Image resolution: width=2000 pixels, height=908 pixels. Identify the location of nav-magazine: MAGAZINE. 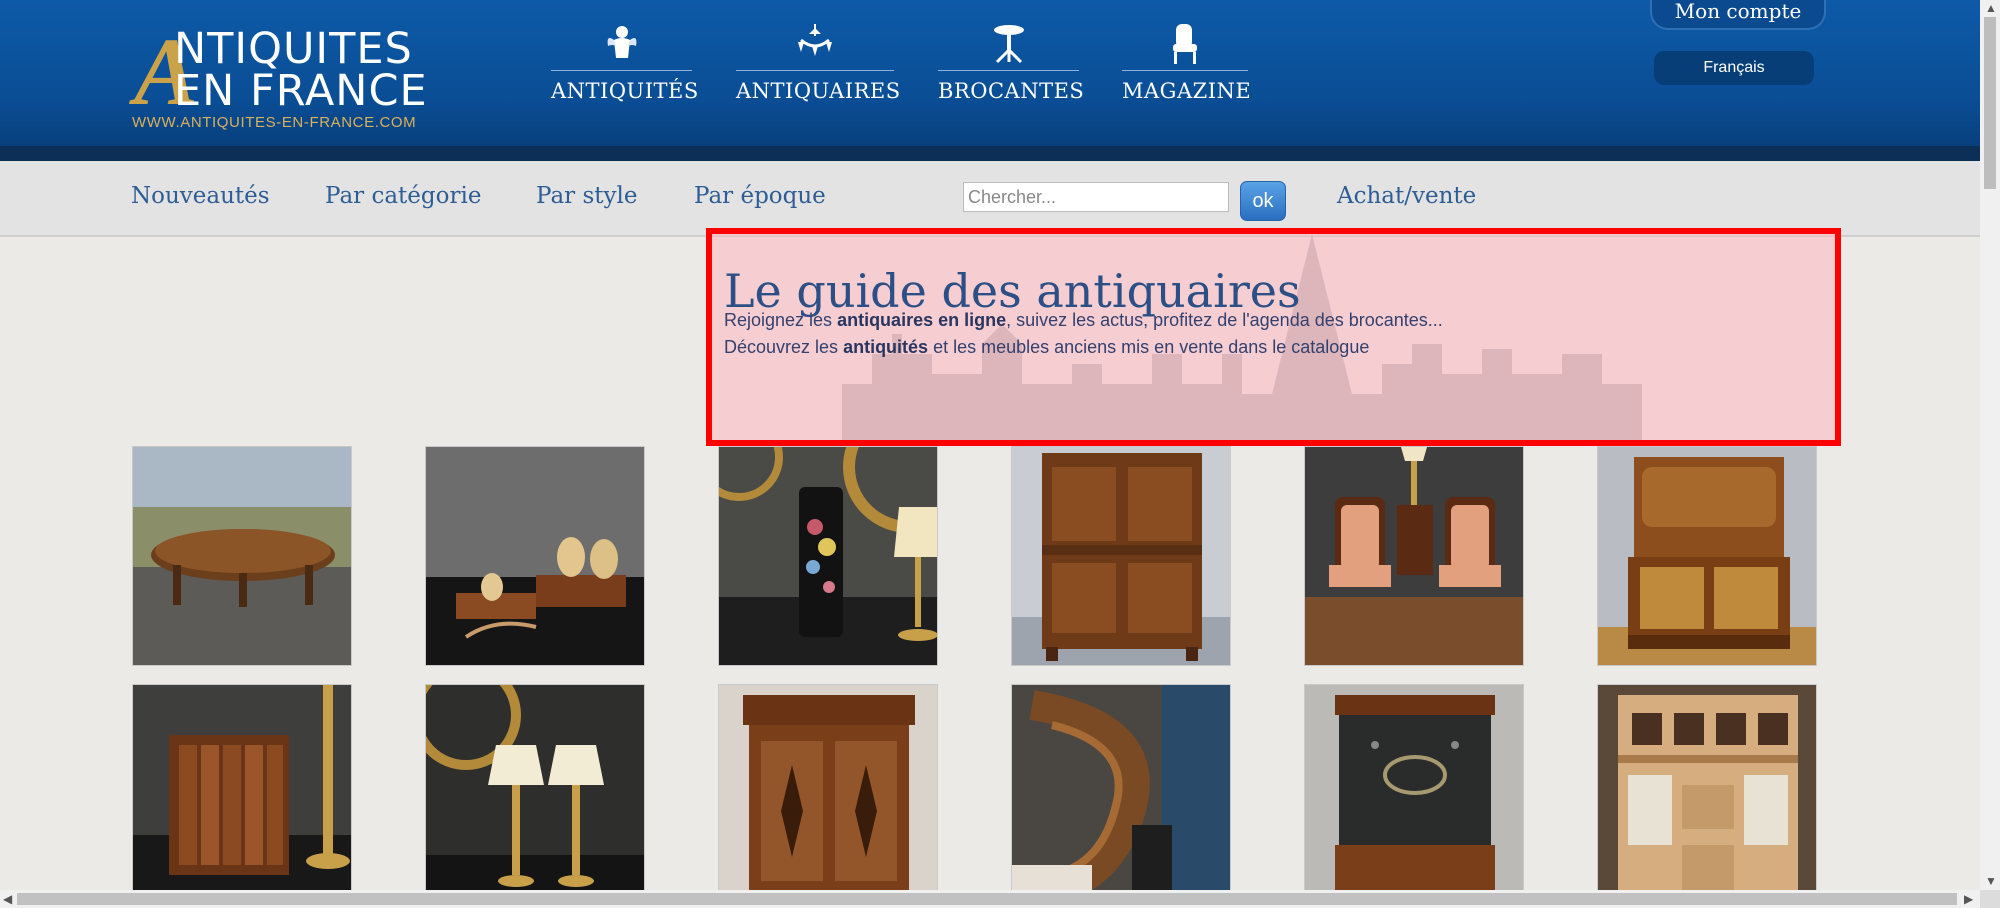
(1187, 67).